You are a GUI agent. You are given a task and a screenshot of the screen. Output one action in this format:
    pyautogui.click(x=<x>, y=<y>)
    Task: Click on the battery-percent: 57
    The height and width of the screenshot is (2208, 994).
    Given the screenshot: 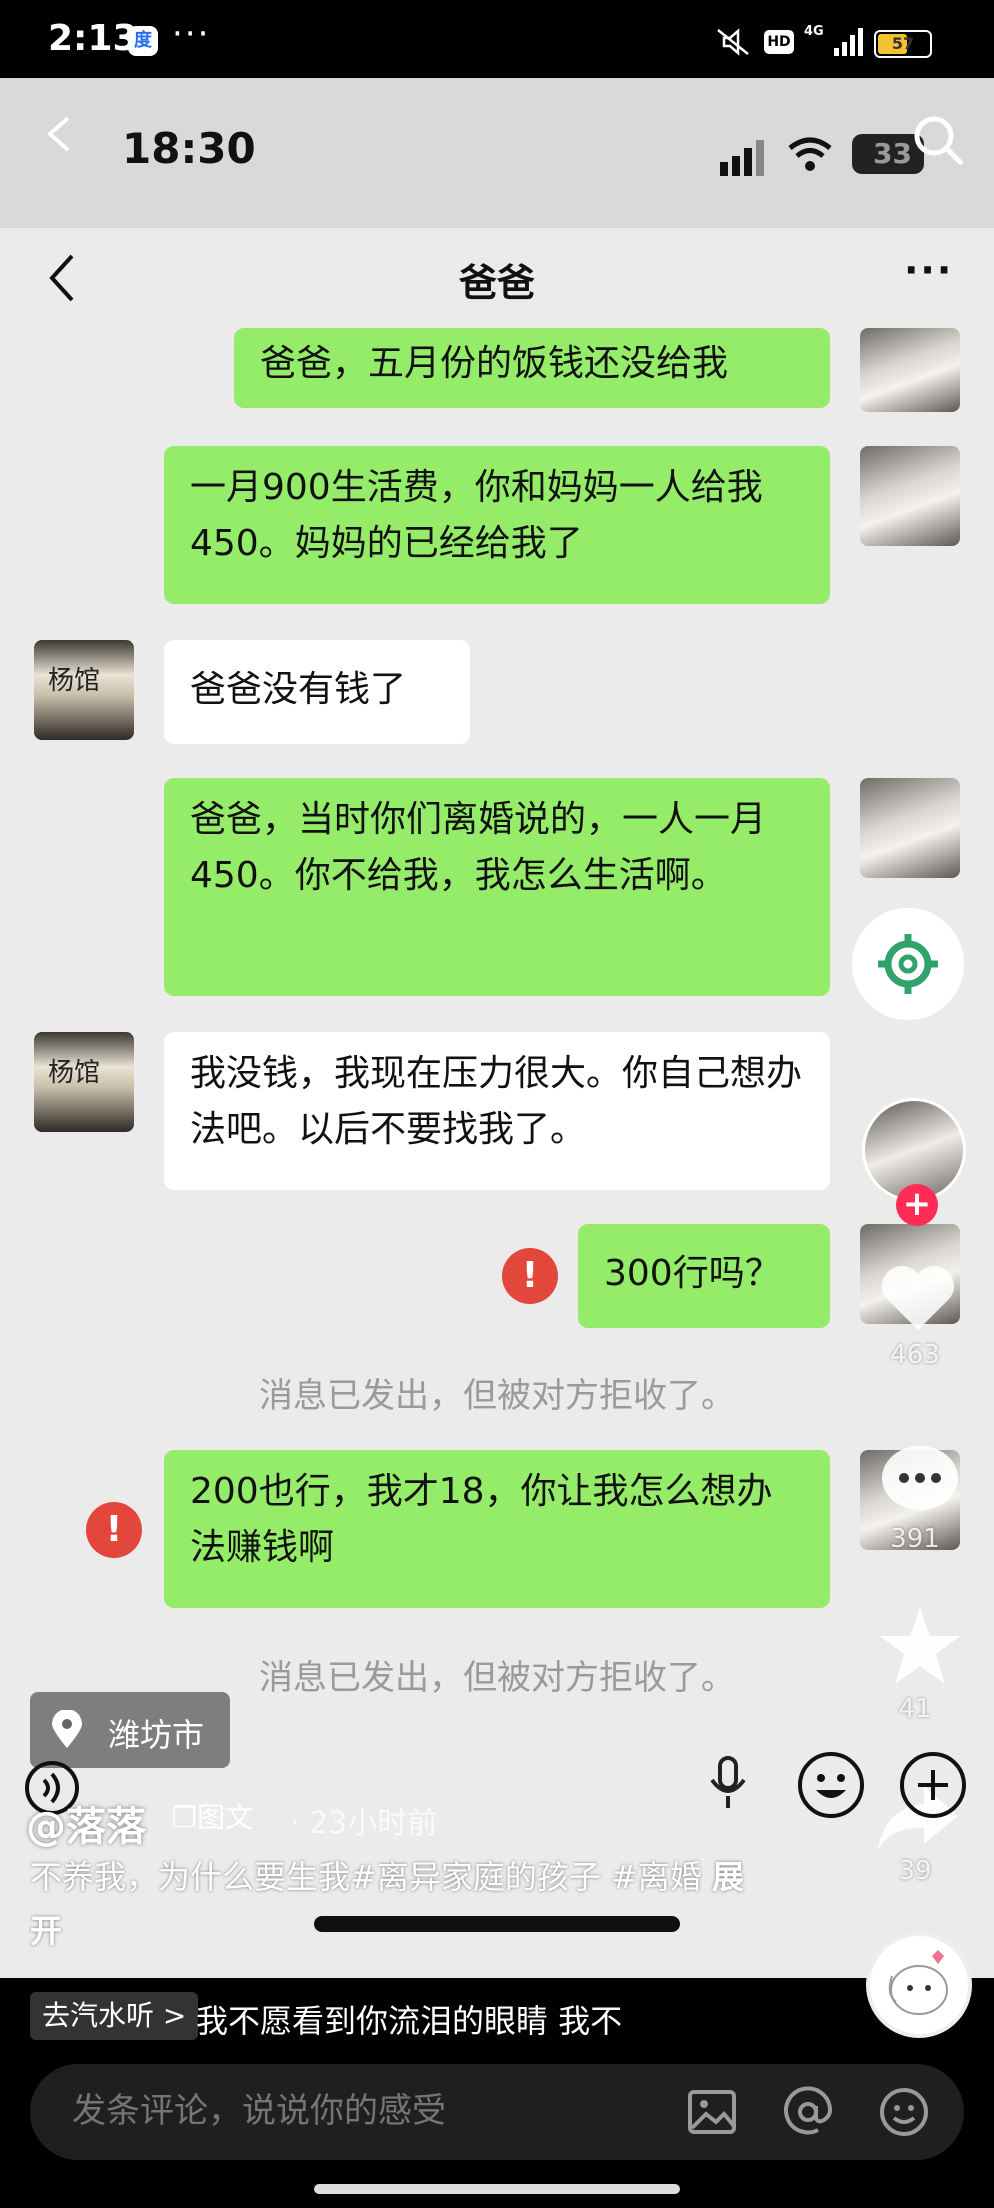 What is the action you would take?
    pyautogui.click(x=903, y=43)
    